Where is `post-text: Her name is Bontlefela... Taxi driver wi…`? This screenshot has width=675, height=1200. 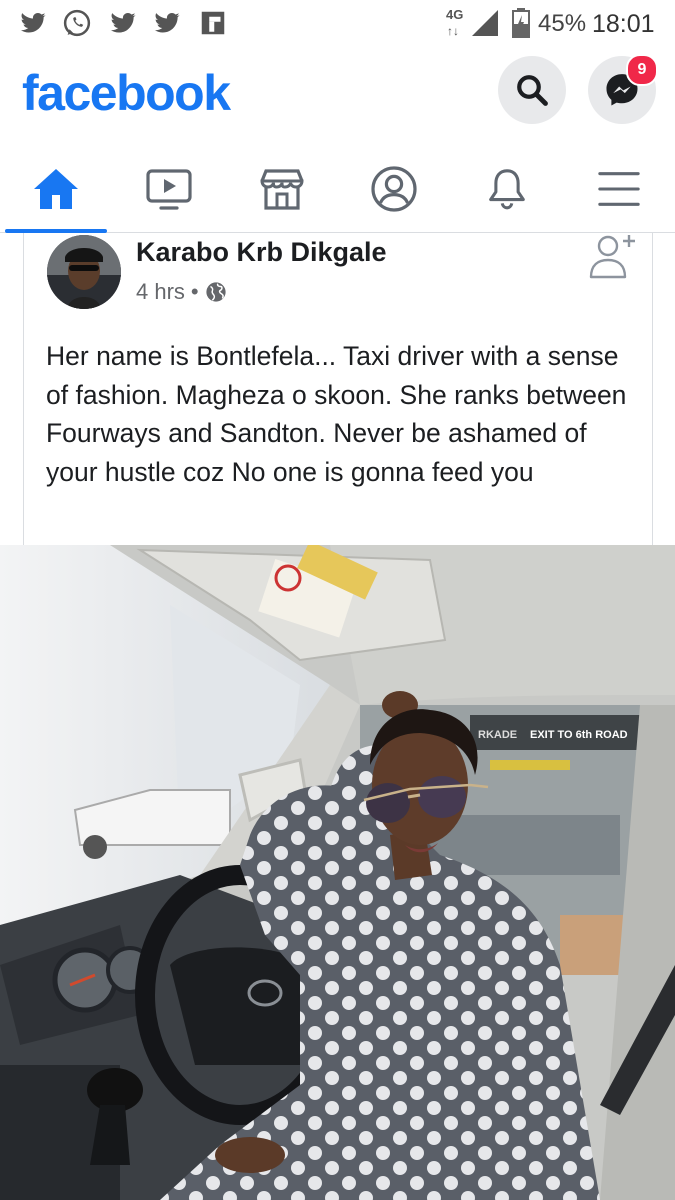 post-text: Her name is Bontlefela... Taxi driver wi… is located at coordinates (336, 414).